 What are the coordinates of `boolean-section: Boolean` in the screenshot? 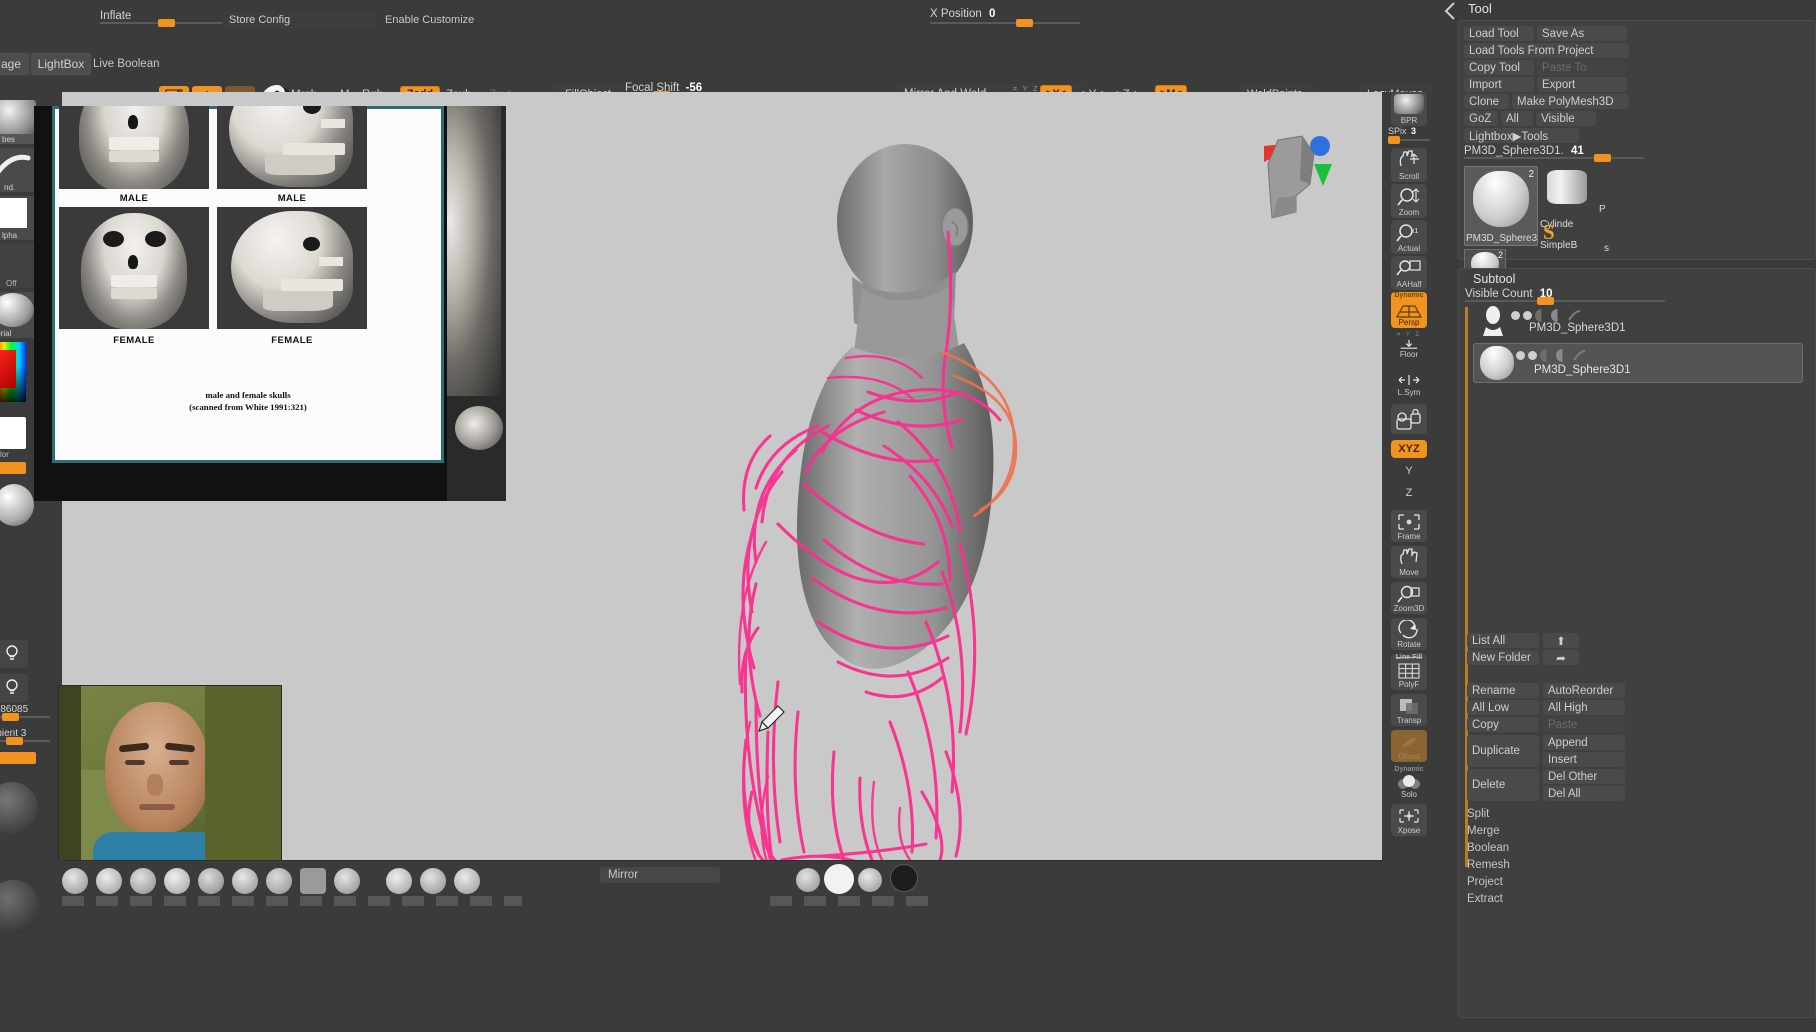 It's located at (1488, 848).